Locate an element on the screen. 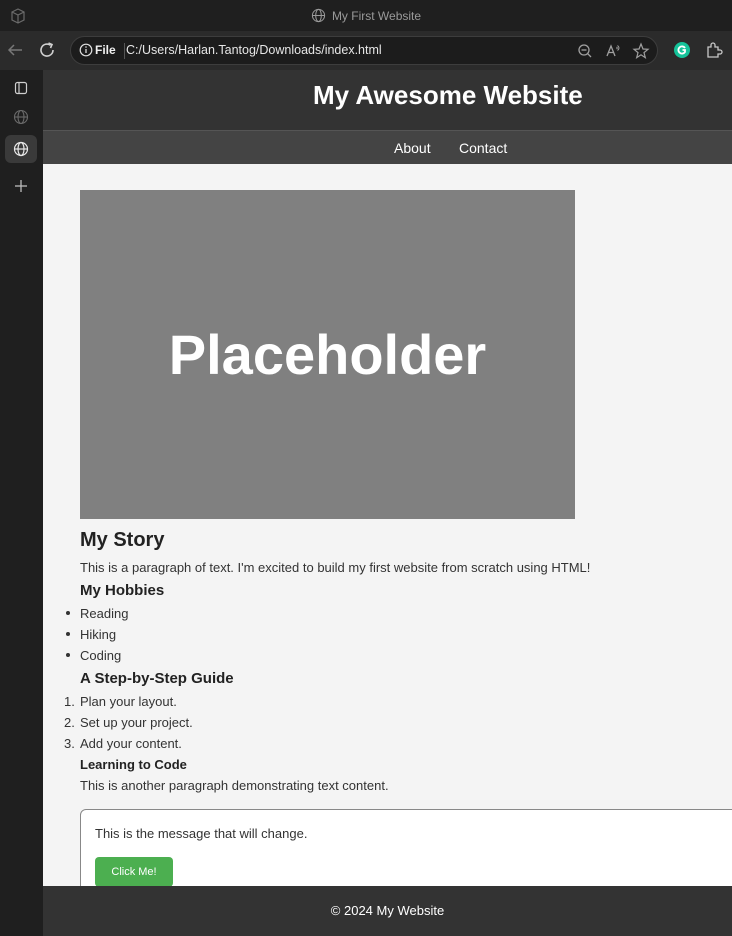 This screenshot has width=732, height=936. site-nav: About Contact is located at coordinates (387, 147).